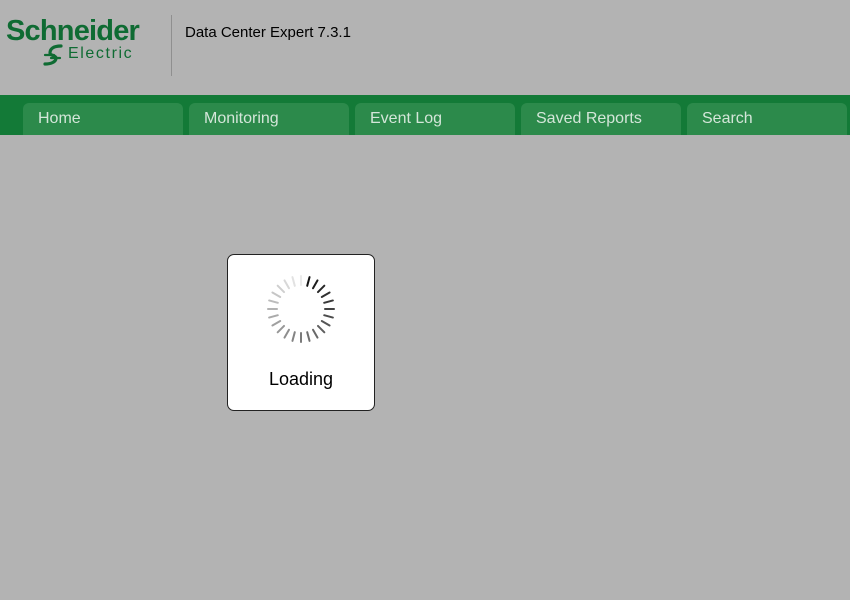 Image resolution: width=850 pixels, height=600 pixels. Describe the element at coordinates (73, 31) in the screenshot. I see `logo-text-schneider: Schneider` at that location.